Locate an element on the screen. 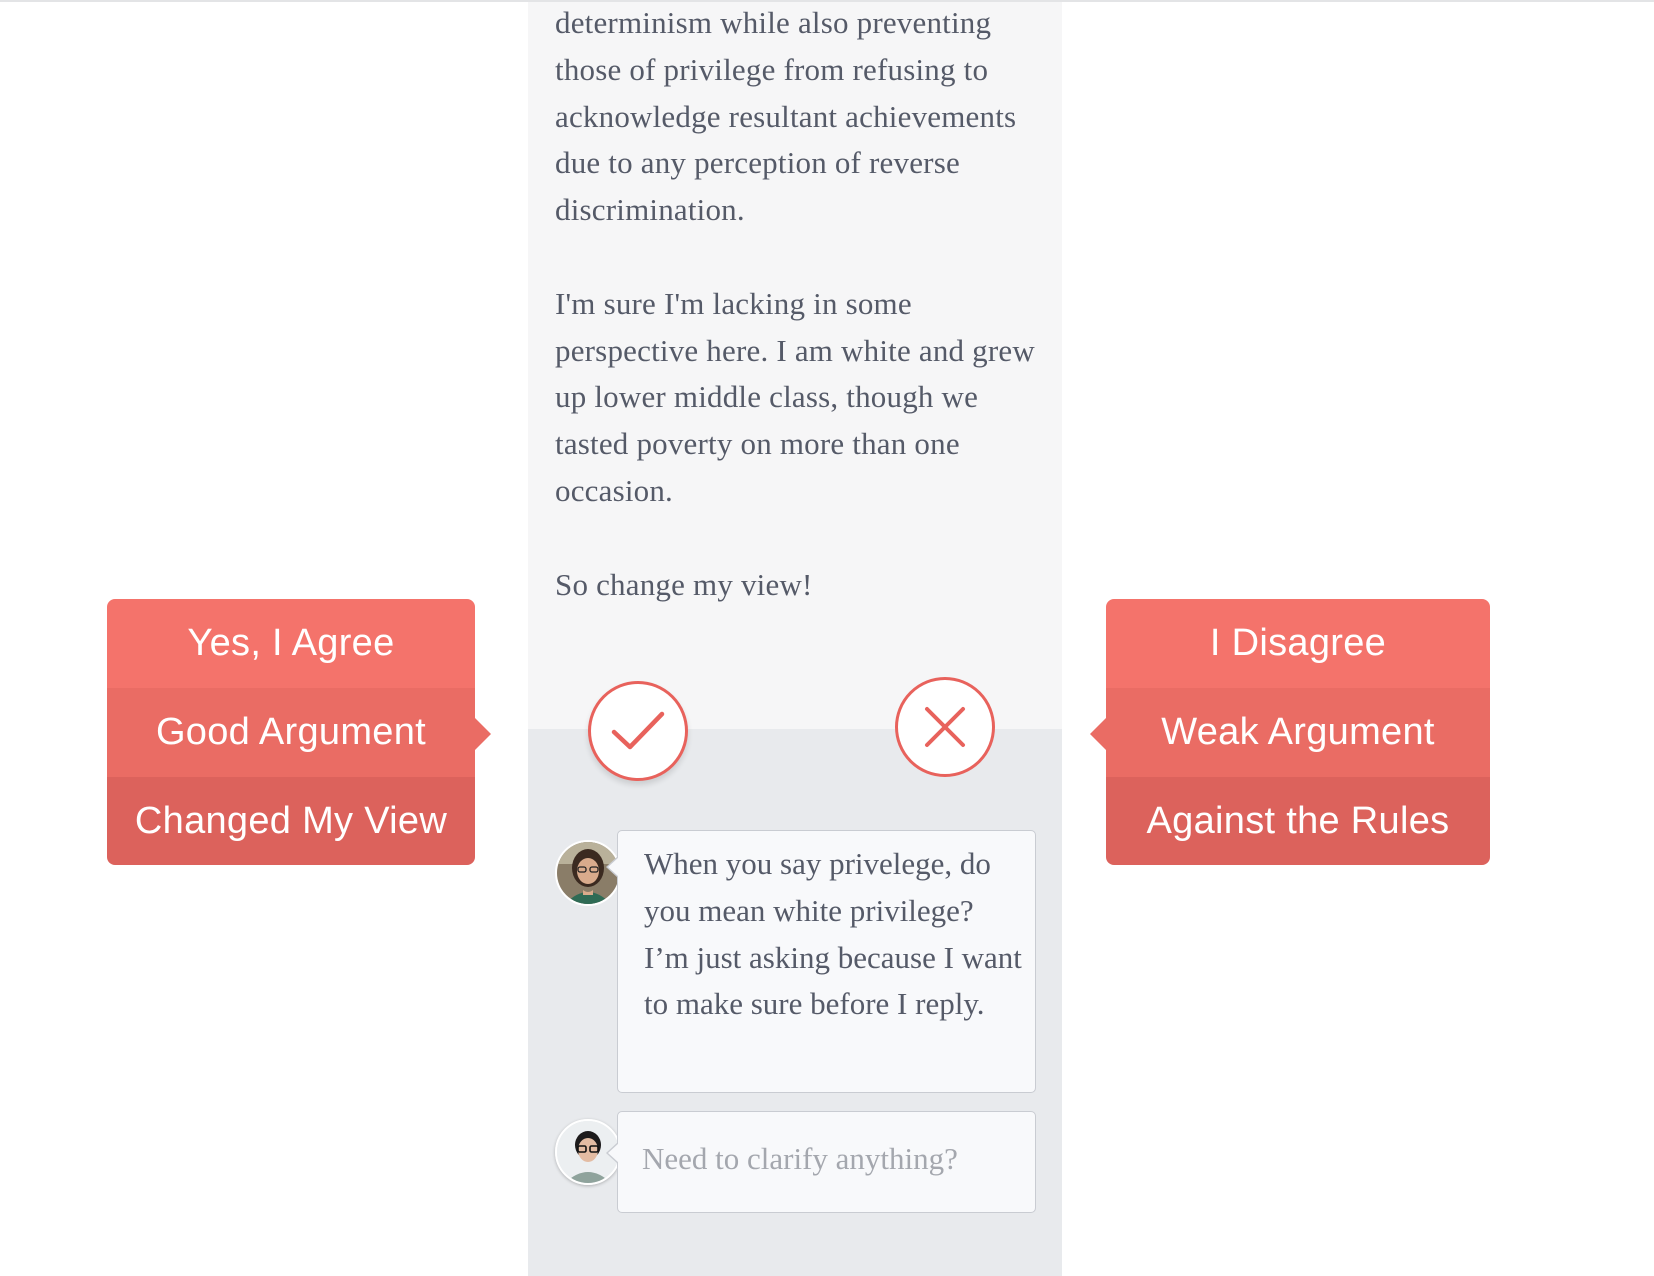  checkmark-icon is located at coordinates (638, 730).